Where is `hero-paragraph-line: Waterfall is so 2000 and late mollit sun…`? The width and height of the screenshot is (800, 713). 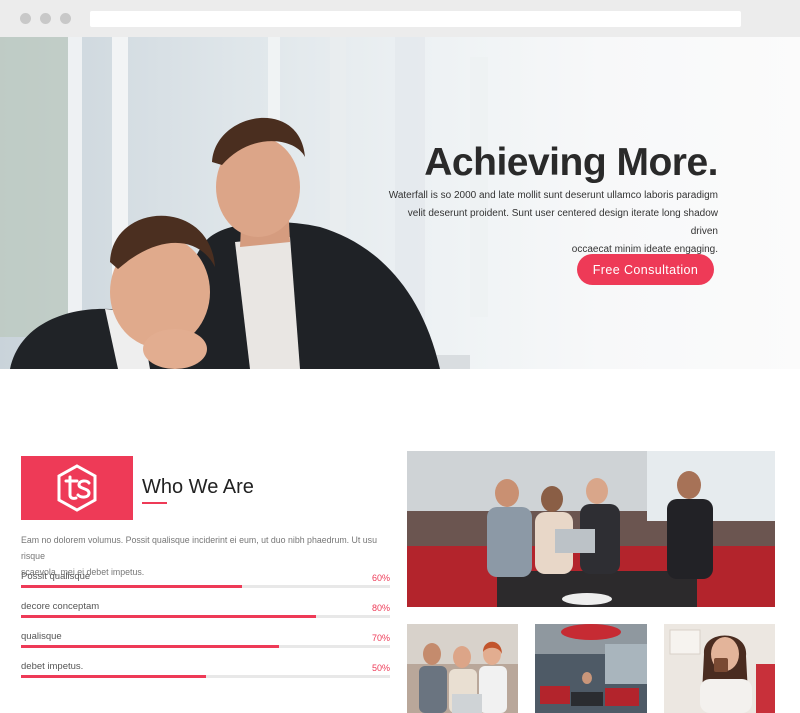
hero-paragraph-line: Waterfall is so 2000 and late mollit sun… is located at coordinates (553, 195).